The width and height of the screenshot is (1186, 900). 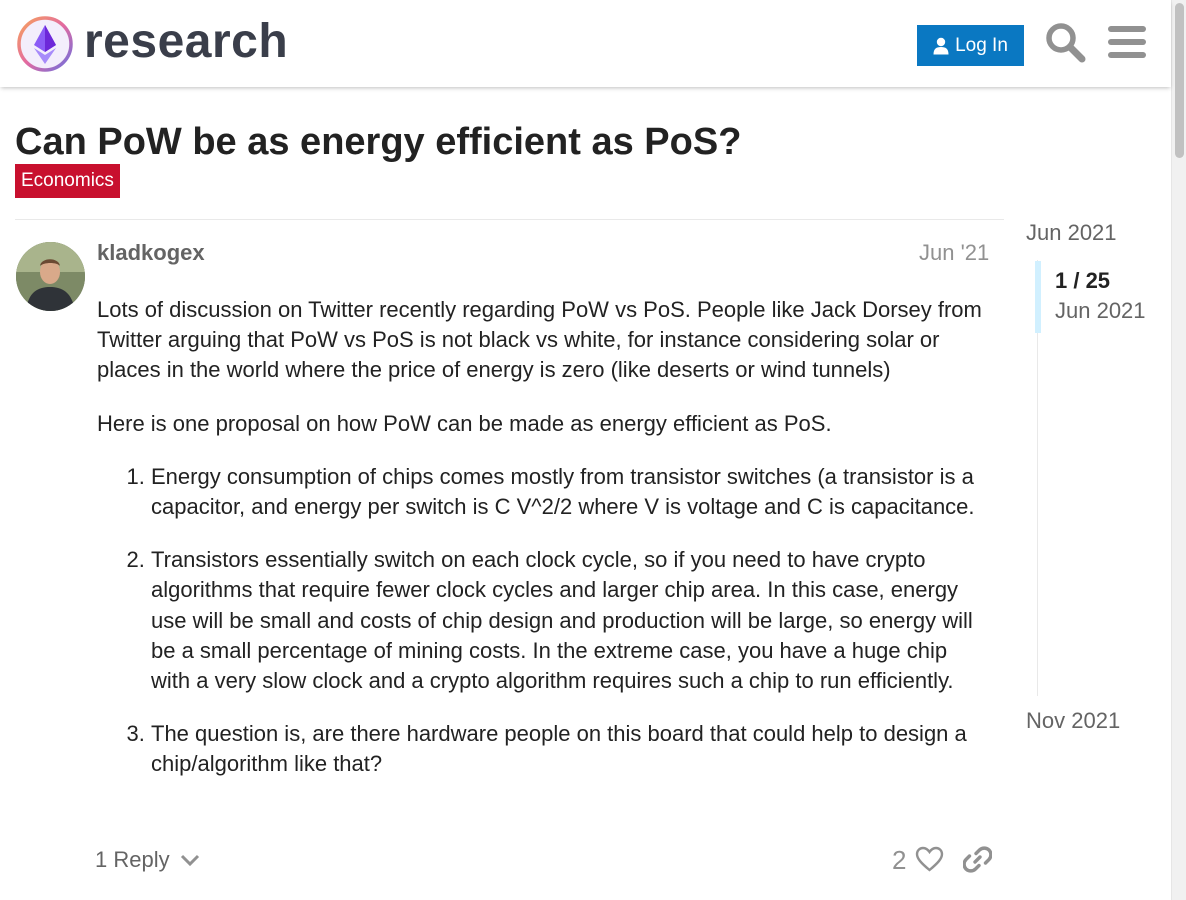 I want to click on post-username: kladkogex, so click(x=151, y=253).